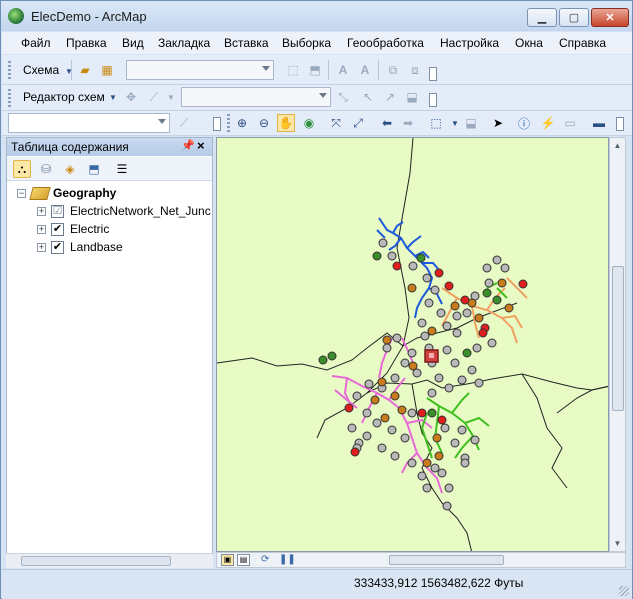 The width and height of the screenshot is (633, 599). What do you see at coordinates (408, 123) in the screenshot?
I see `forward-arrow-icon: ➡` at bounding box center [408, 123].